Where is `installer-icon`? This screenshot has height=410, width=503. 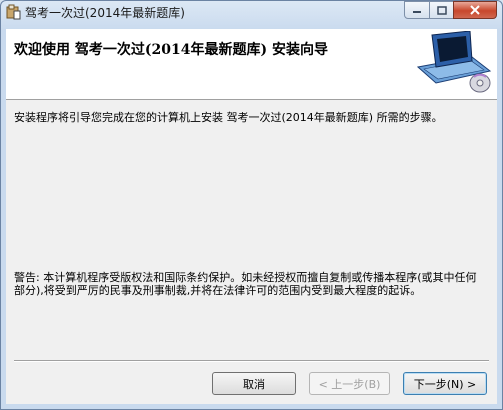
installer-icon is located at coordinates (13, 12).